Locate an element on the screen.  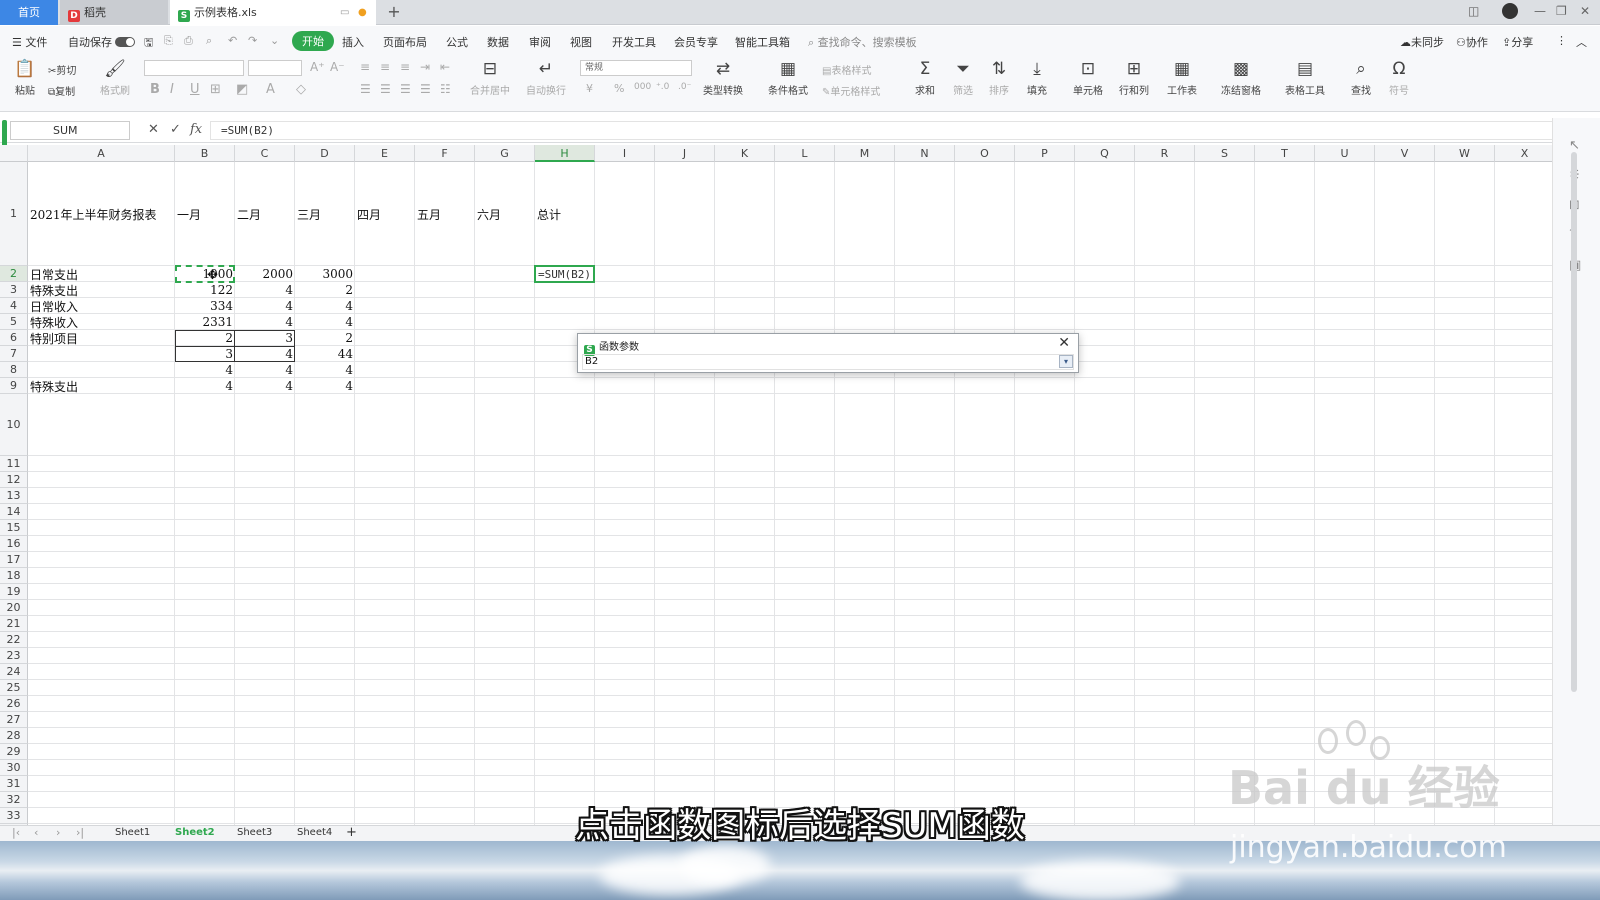
row-header-24: 24 is located at coordinates (14, 672).